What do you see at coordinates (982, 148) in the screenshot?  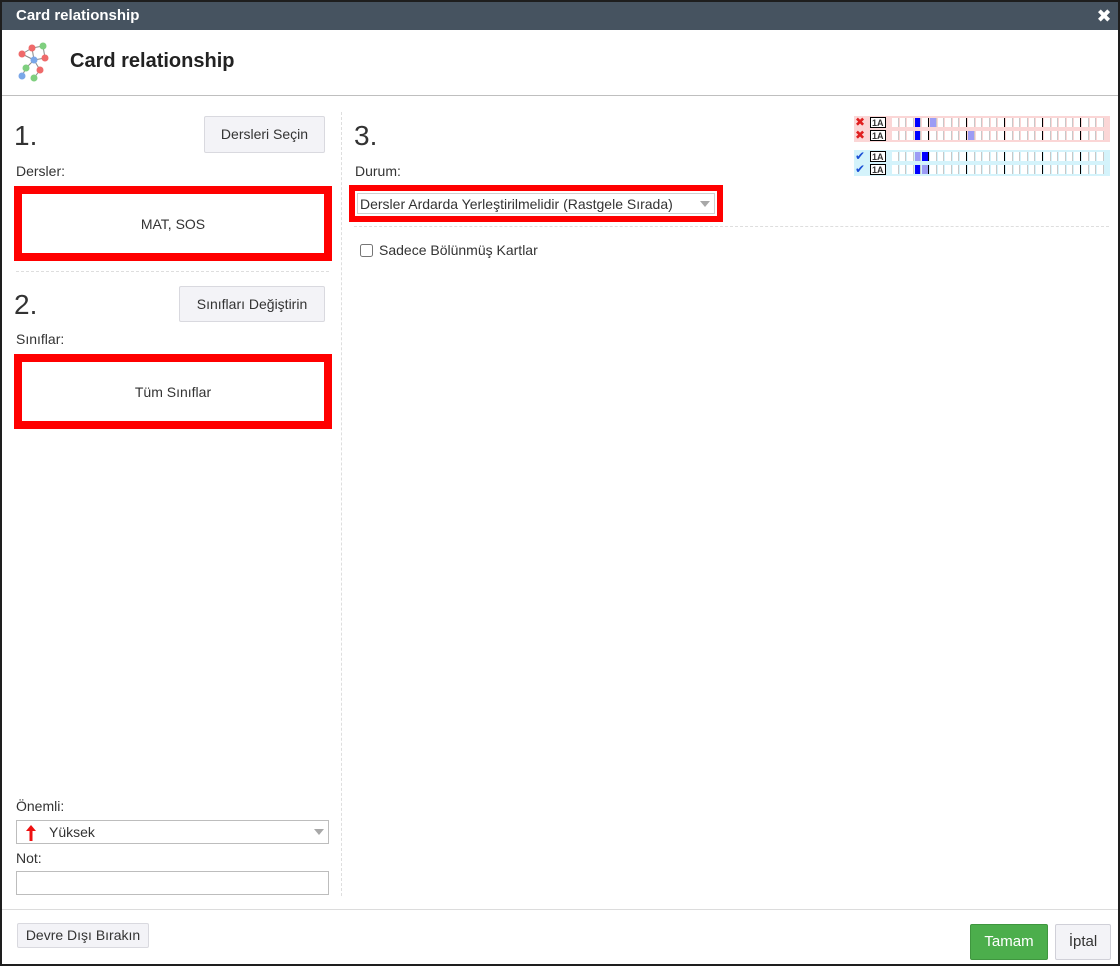 I see `relationship-legend: ✖ 1A ✖ 1A ✔ 1A ✔ 1A` at bounding box center [982, 148].